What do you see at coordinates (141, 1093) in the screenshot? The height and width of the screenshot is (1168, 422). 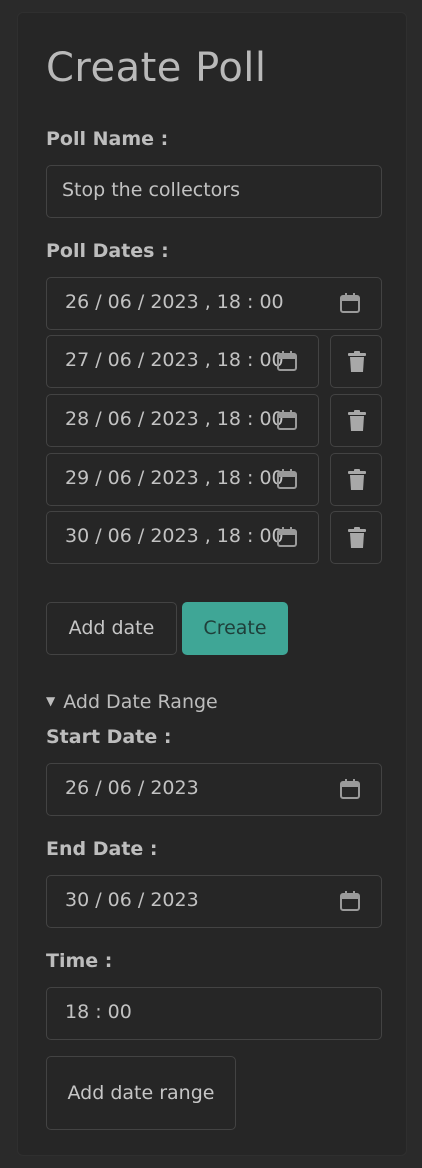 I see `add-date-range-button: Add date range` at bounding box center [141, 1093].